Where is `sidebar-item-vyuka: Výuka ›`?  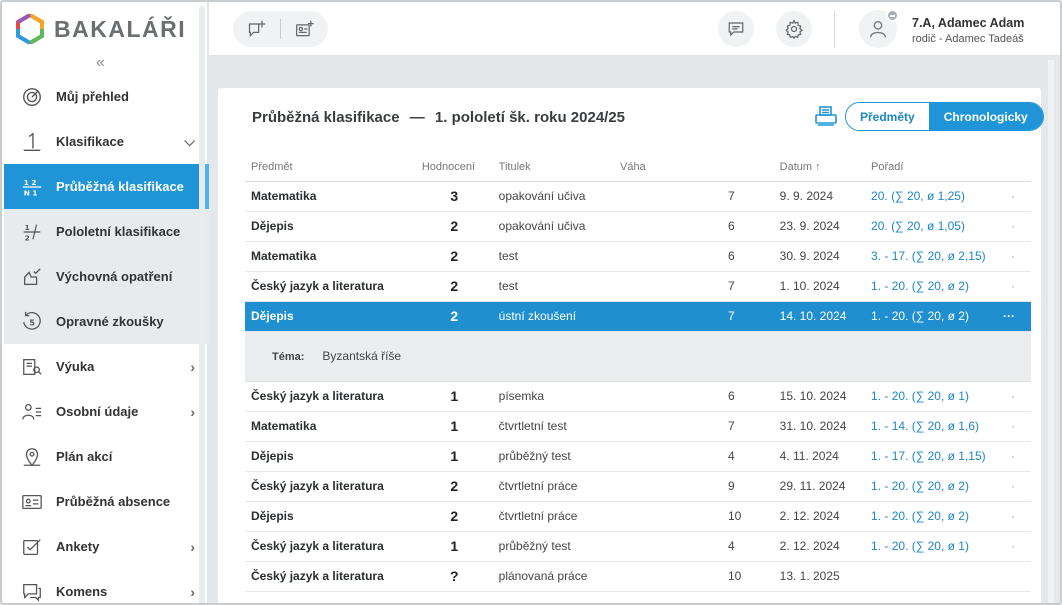
sidebar-item-vyuka: Výuka › is located at coordinates (106, 366).